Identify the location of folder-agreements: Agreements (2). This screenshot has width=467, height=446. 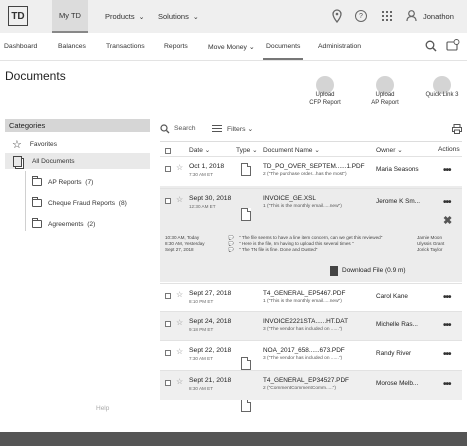
(63, 223).